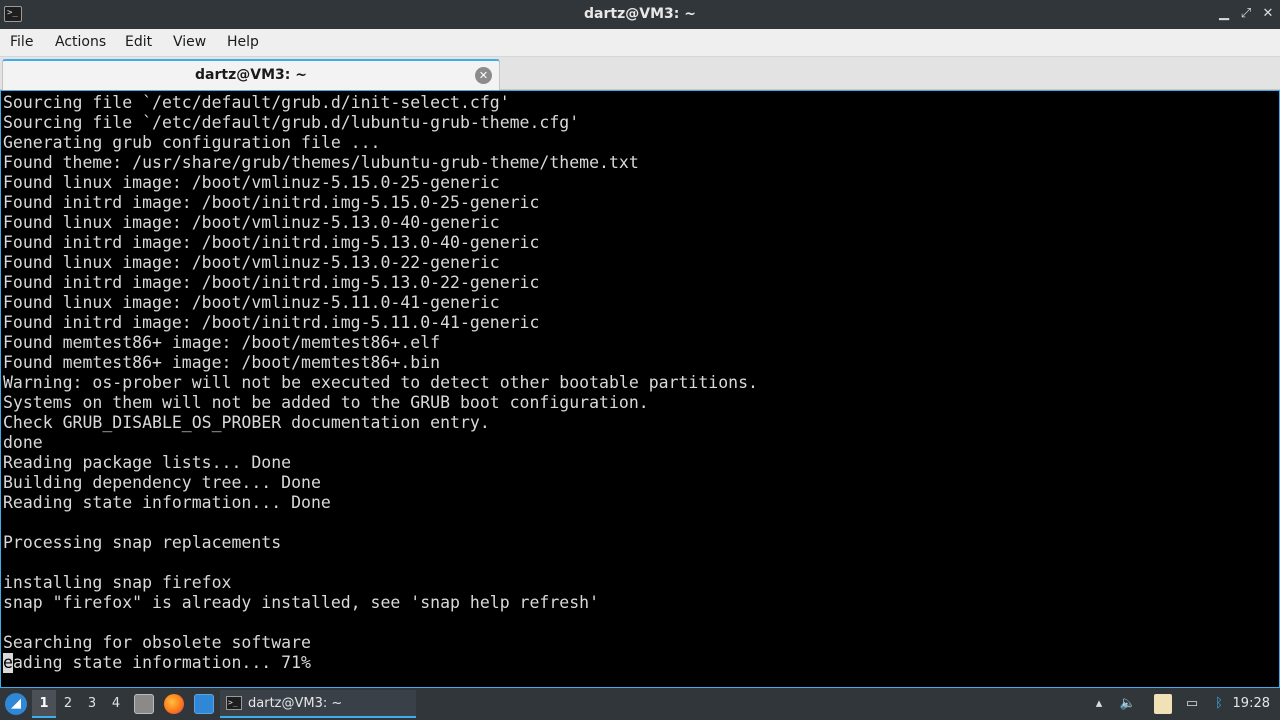  Describe the element at coordinates (234, 703) in the screenshot. I see `terminal-icon: >_` at that location.